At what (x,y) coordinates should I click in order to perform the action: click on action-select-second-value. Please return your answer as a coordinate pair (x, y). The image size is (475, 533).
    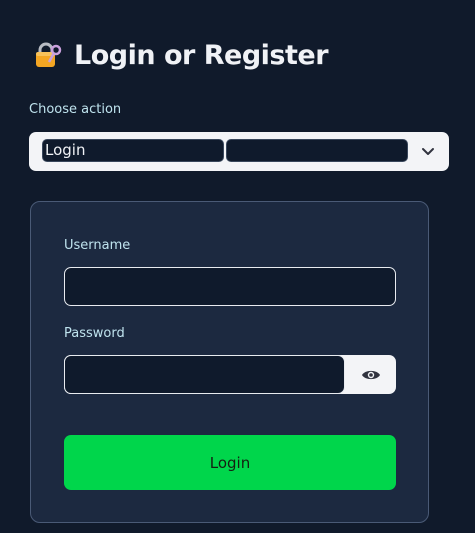
    Looking at the image, I should click on (317, 150).